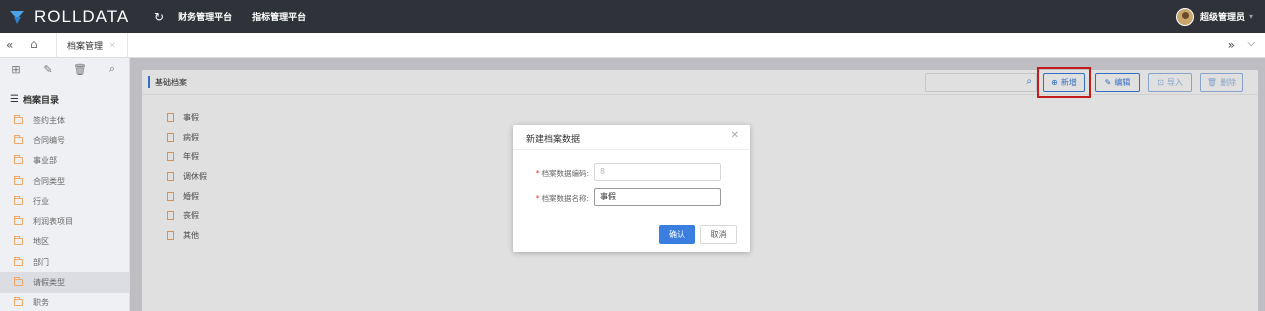 The image size is (1265, 311). Describe the element at coordinates (48, 69) in the screenshot. I see `edit-icon: ✎` at that location.